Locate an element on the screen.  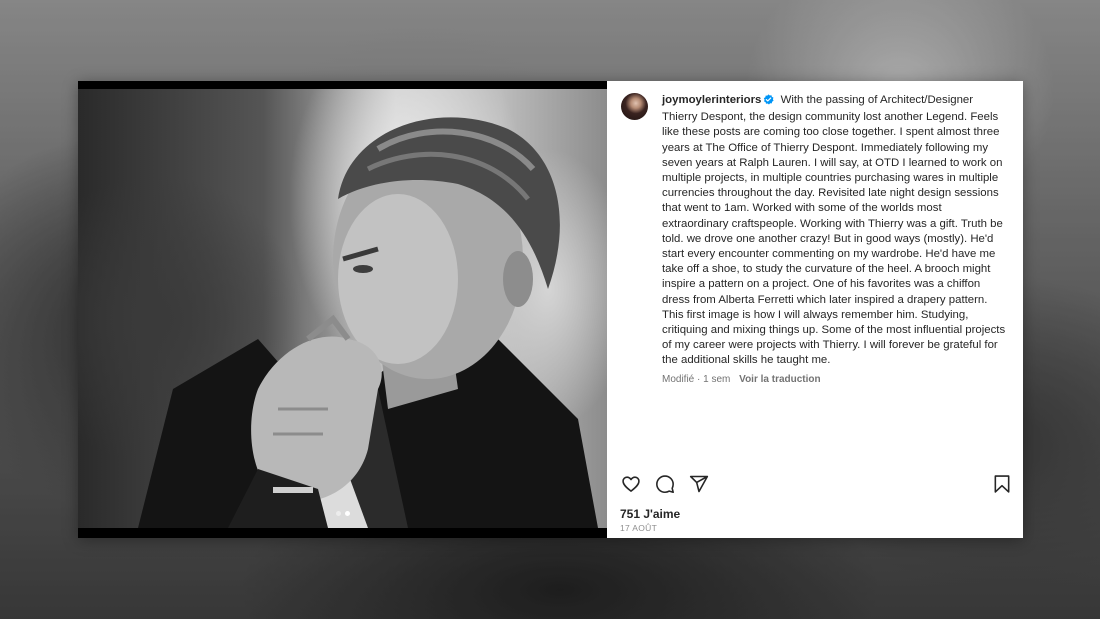
comment-button is located at coordinates (665, 484).